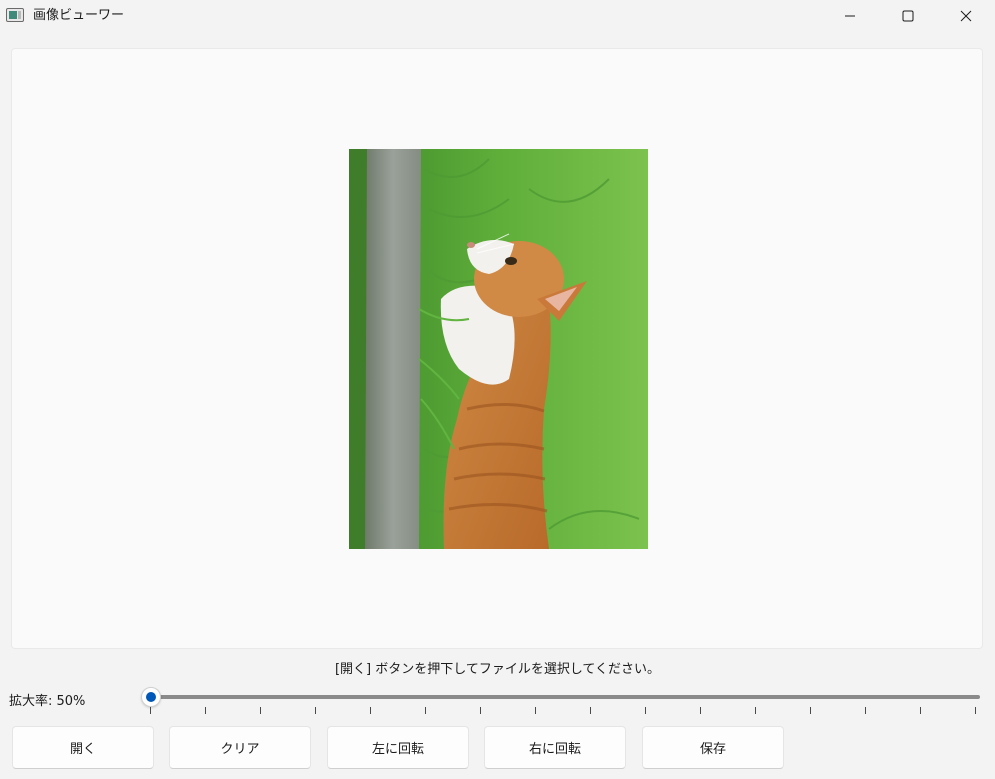 The image size is (995, 779). What do you see at coordinates (47, 701) in the screenshot?
I see `zoom-label: 拡大率: 50%` at bounding box center [47, 701].